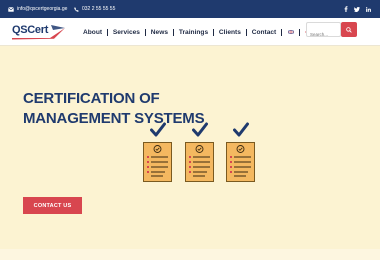 The width and height of the screenshot is (380, 260). I want to click on logo-text: QSCert, so click(30, 30).